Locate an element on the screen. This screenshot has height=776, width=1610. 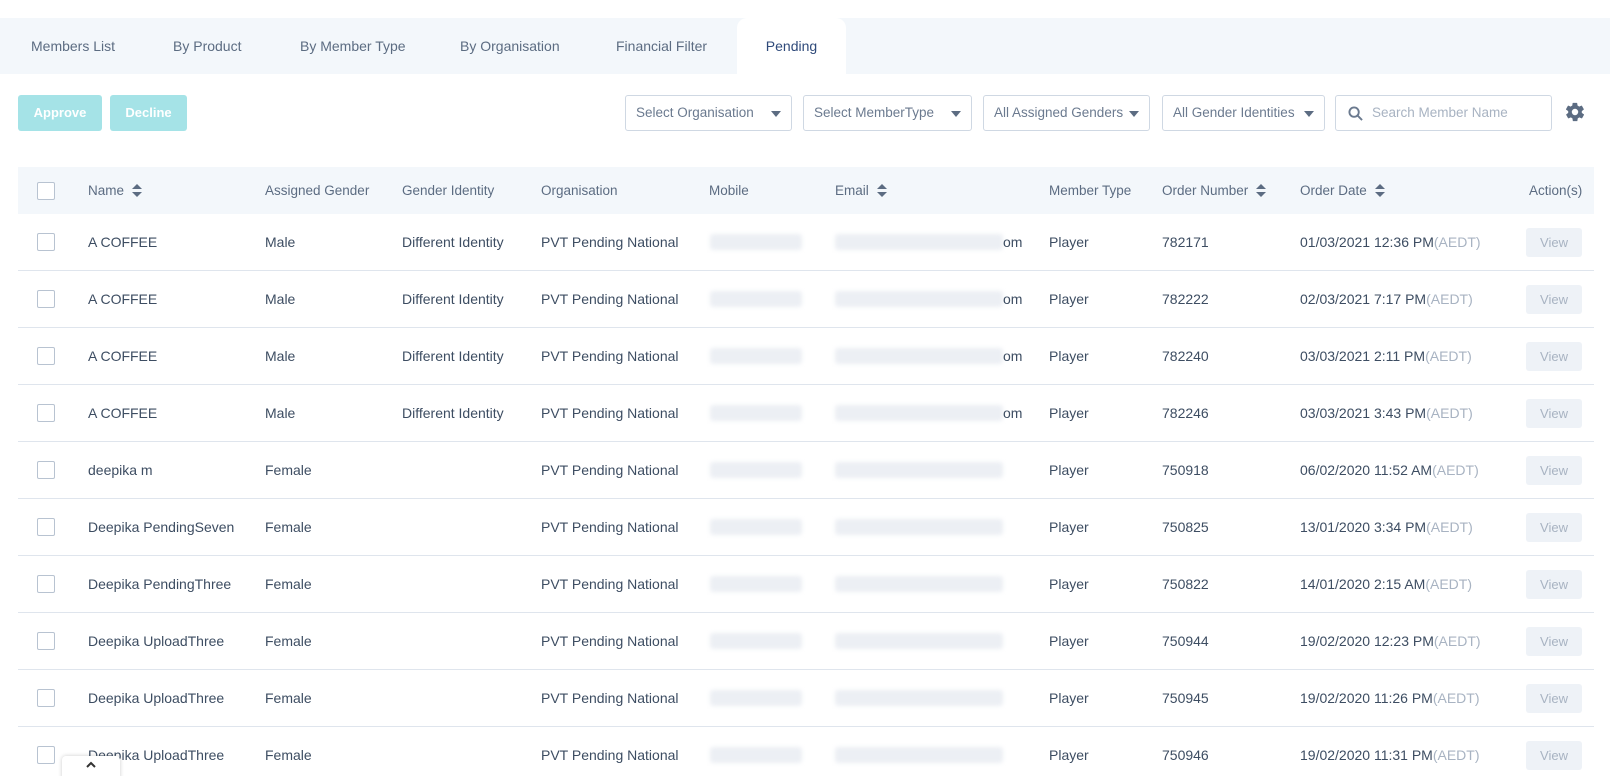
cell-order-number: 750918 is located at coordinates (1185, 470).